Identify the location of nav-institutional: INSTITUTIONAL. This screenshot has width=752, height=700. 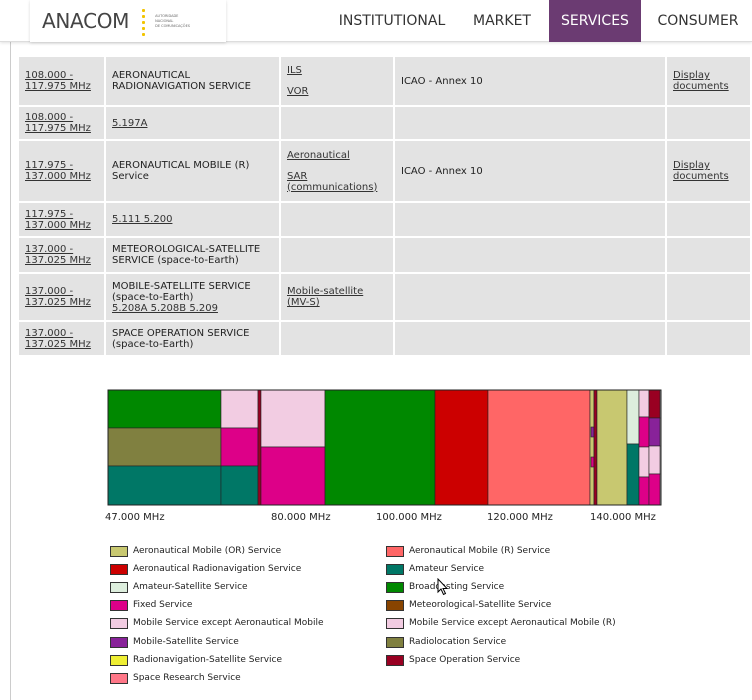
(392, 21).